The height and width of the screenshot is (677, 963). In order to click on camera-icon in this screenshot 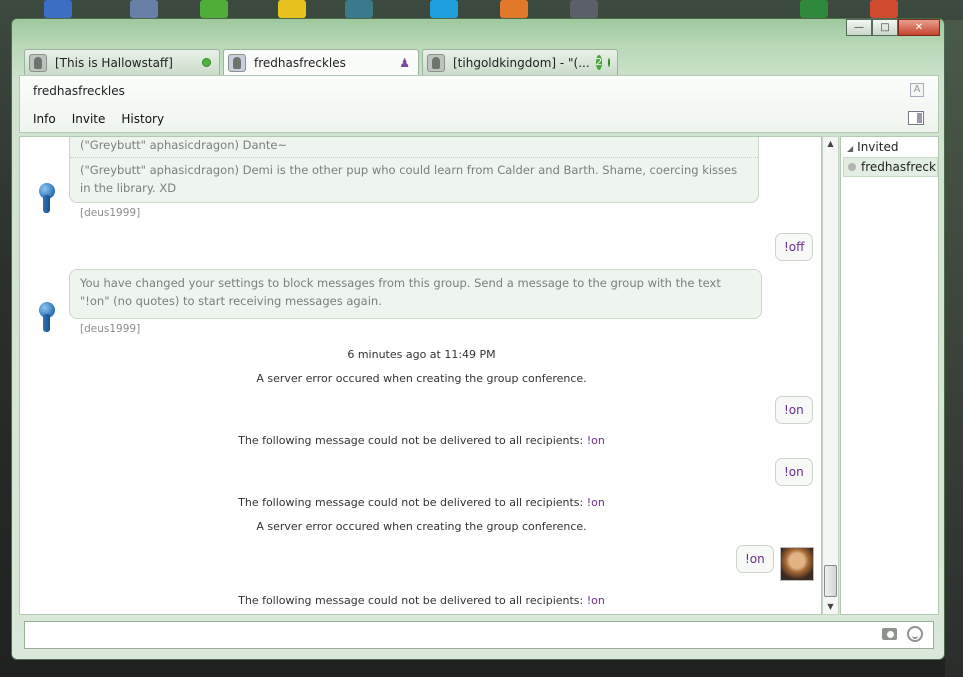, I will do `click(889, 634)`.